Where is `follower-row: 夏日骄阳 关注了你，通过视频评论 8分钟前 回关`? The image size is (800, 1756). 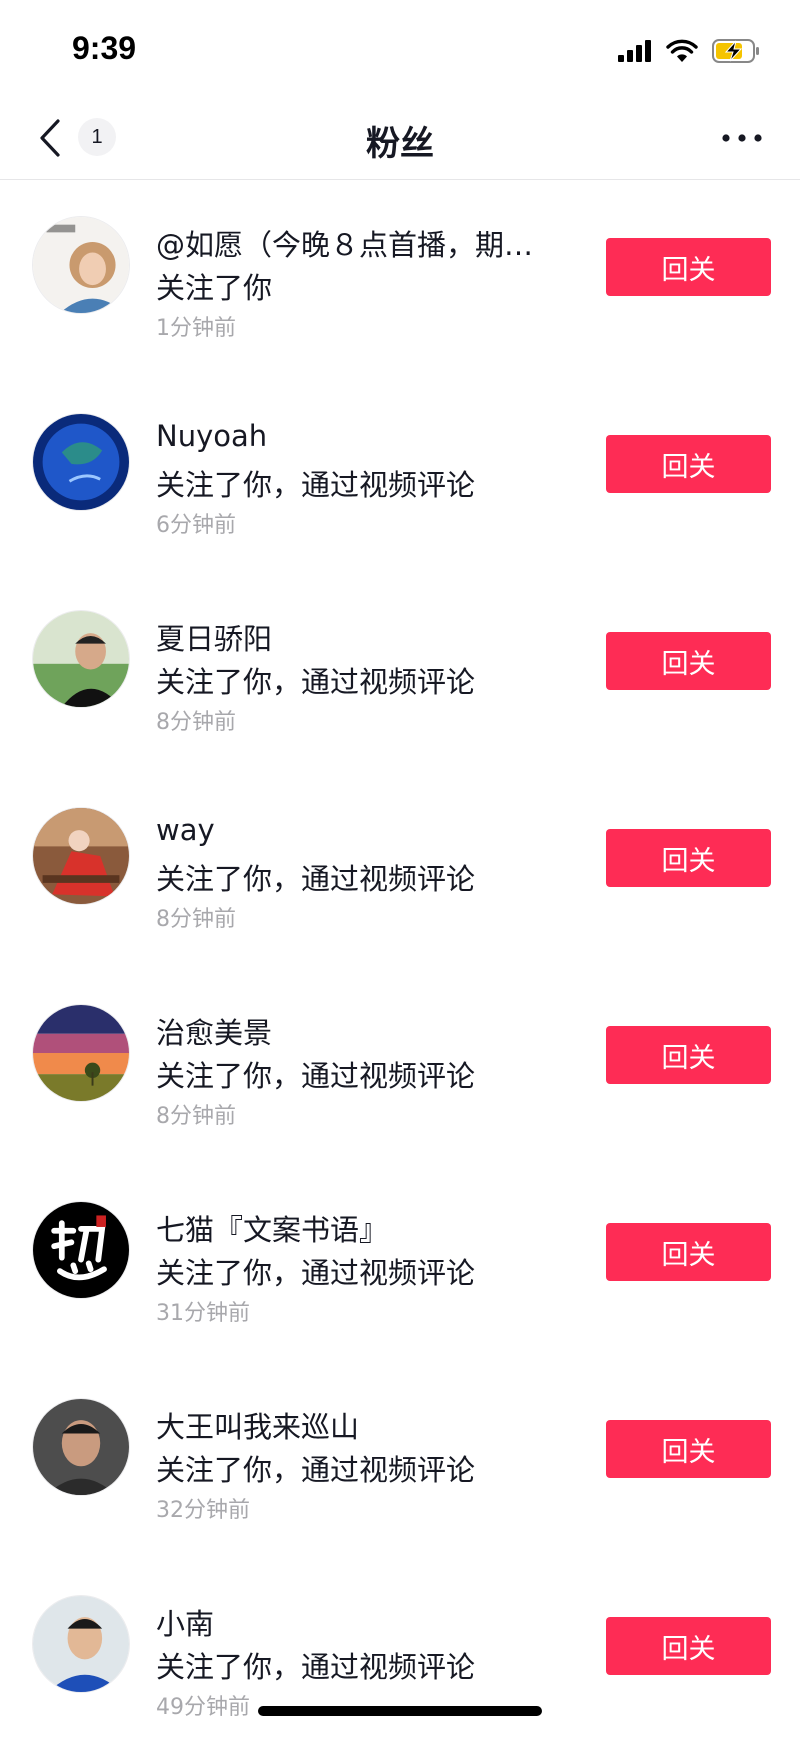
follower-row: 夏日骄阳 关注了你，通过视频评论 8分钟前 回关 is located at coordinates (400, 672).